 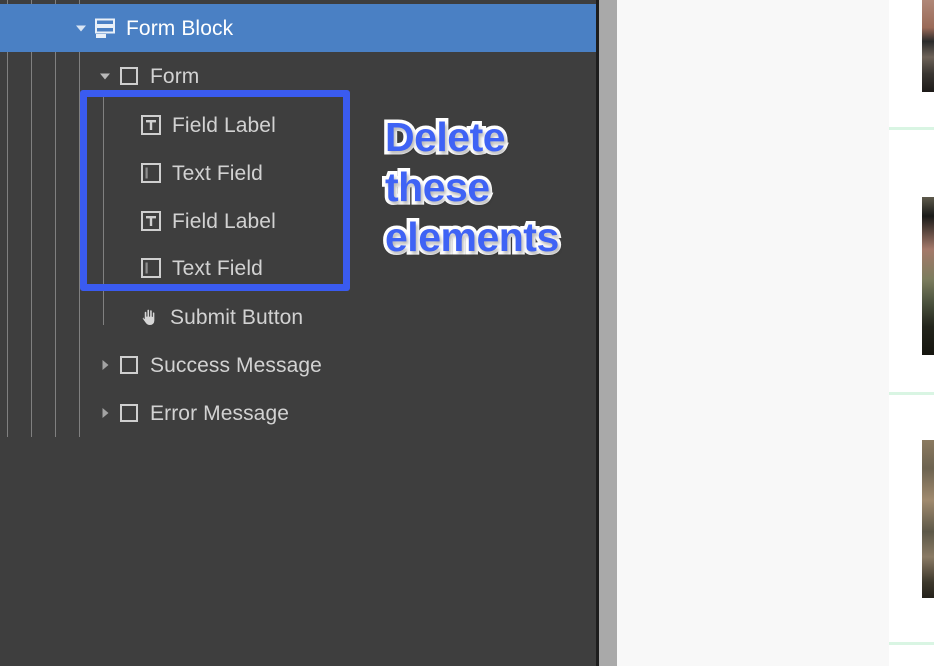 I want to click on tree-row-form-block: Form Block, so click(x=298, y=28).